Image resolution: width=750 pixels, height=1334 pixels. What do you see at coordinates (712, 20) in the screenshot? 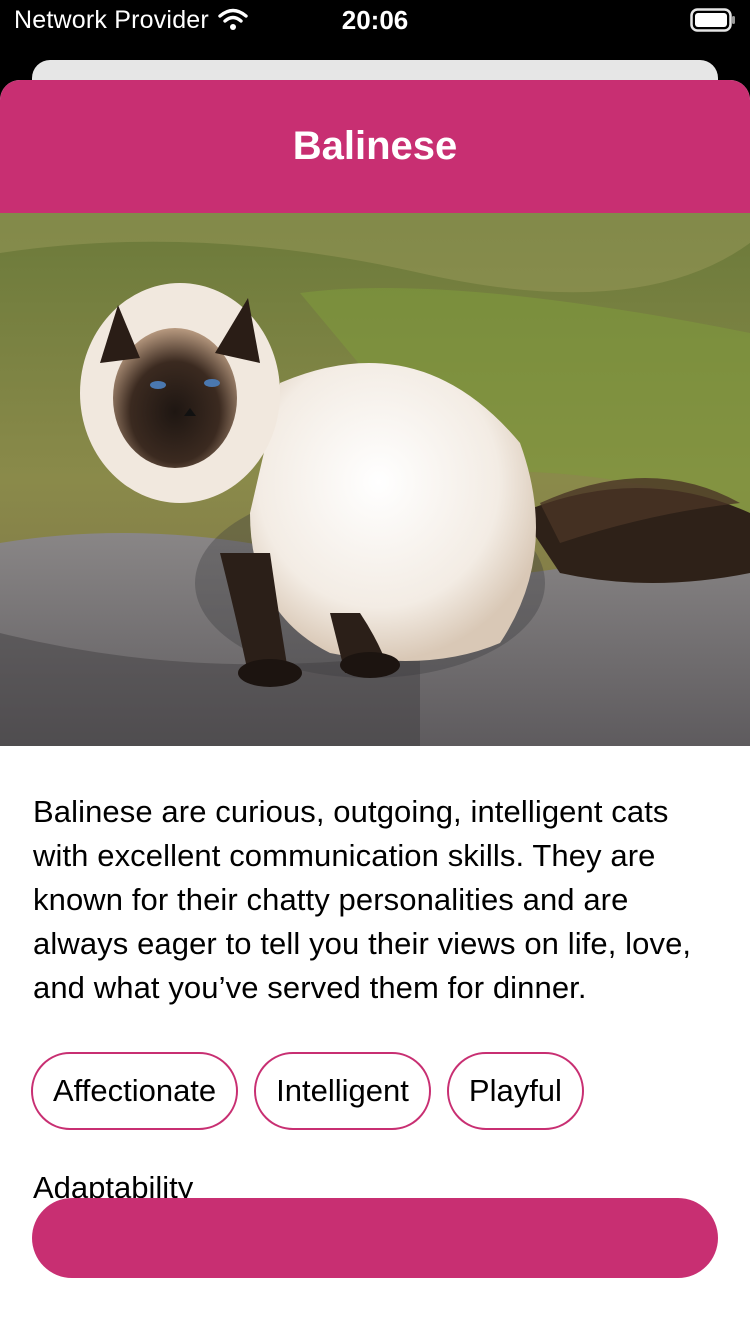
I see `battery-icon` at bounding box center [712, 20].